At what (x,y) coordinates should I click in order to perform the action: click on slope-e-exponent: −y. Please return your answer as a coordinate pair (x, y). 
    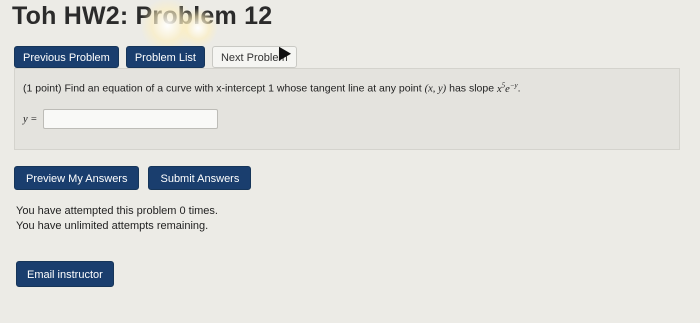
    Looking at the image, I should click on (513, 85).